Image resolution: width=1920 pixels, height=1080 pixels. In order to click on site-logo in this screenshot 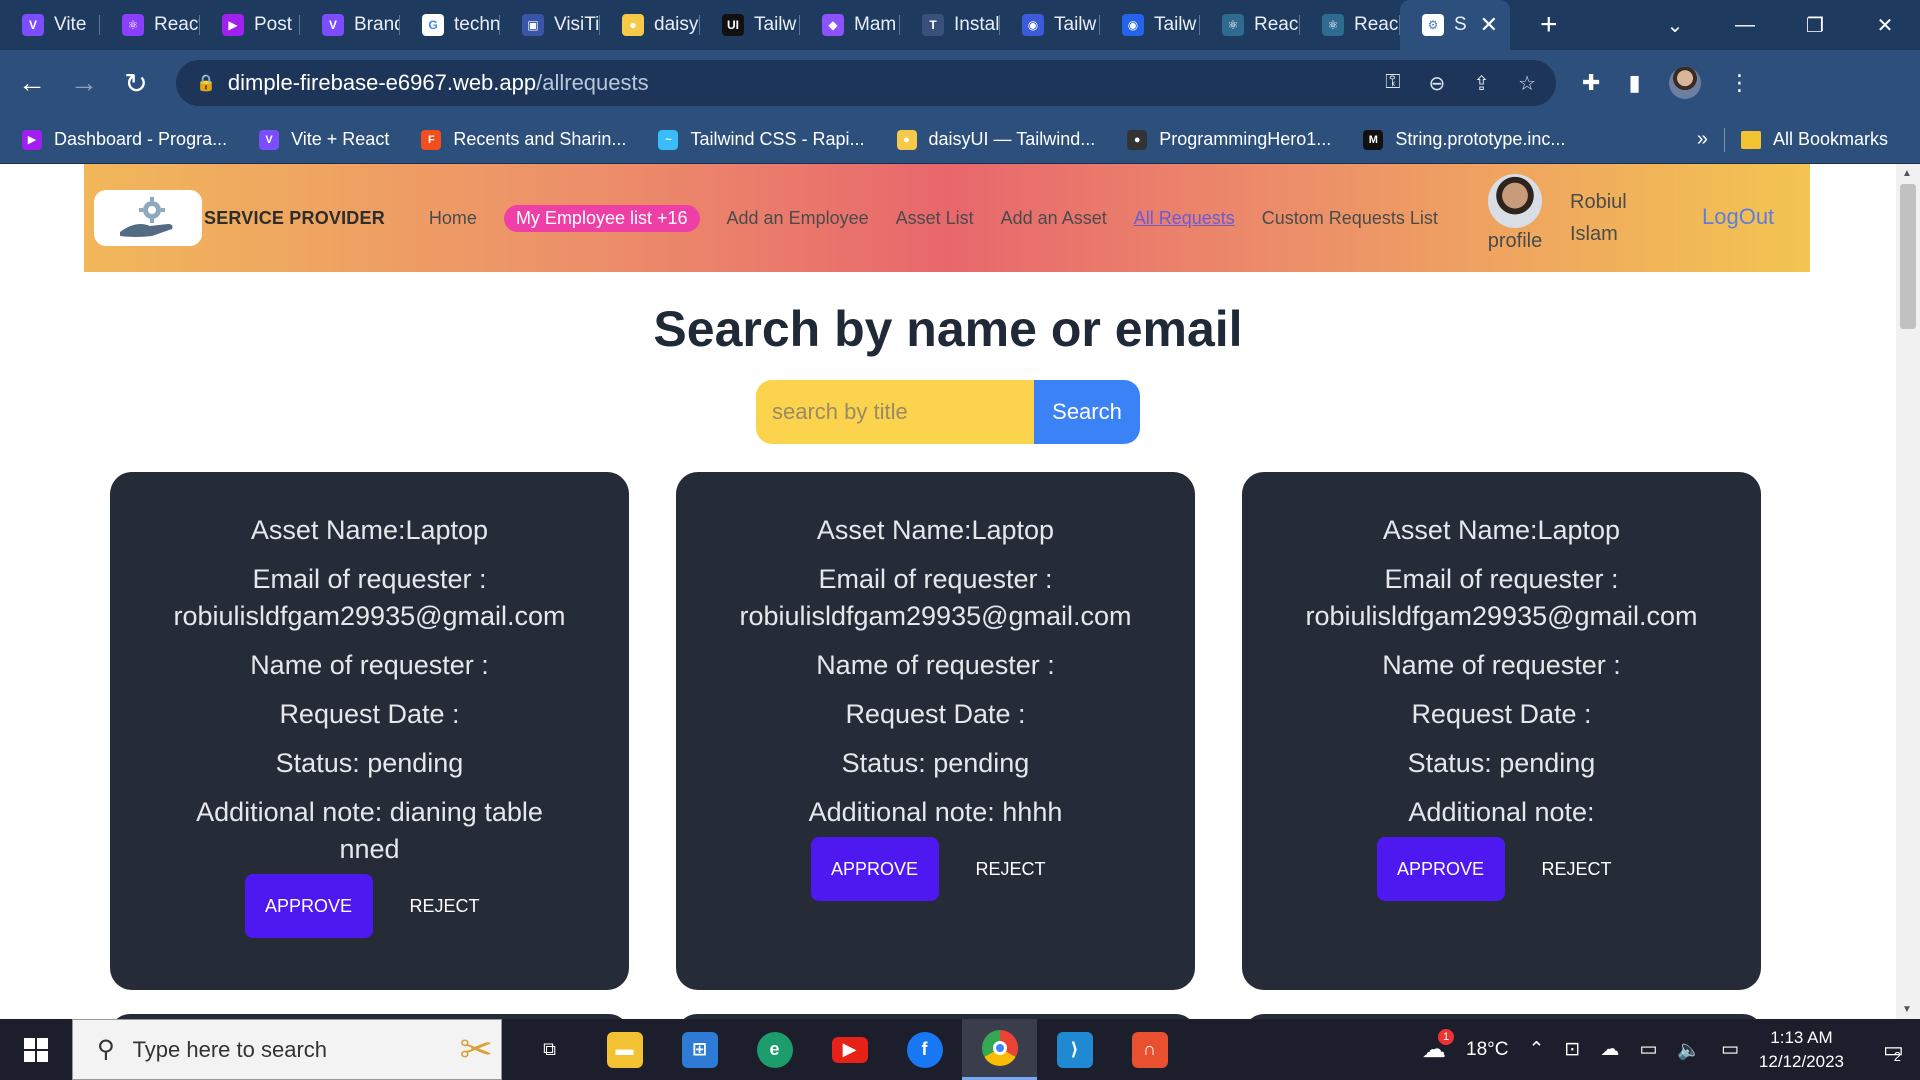, I will do `click(148, 218)`.